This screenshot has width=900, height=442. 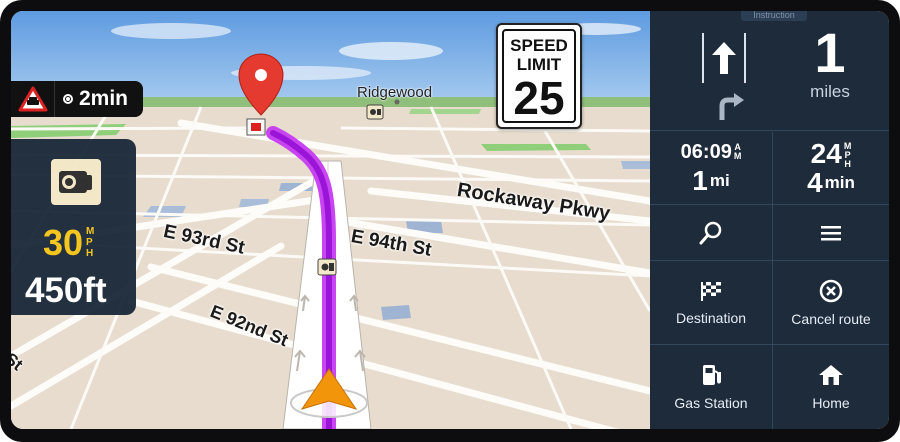 I want to click on camera-speed-unit: M P H, so click(x=90, y=242).